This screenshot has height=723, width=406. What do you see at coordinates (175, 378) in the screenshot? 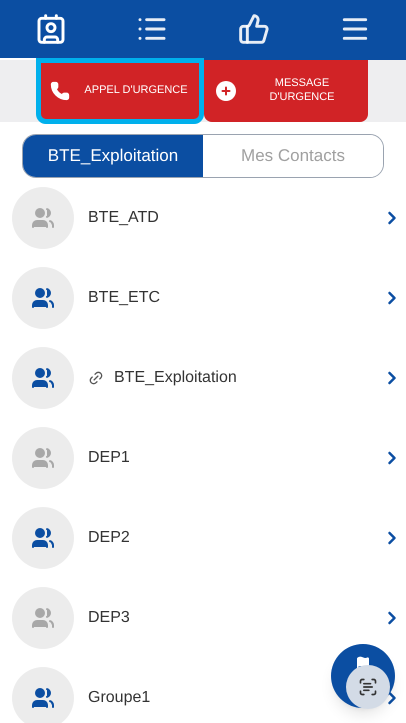
I see `group-name: BTE_Exploitation` at bounding box center [175, 378].